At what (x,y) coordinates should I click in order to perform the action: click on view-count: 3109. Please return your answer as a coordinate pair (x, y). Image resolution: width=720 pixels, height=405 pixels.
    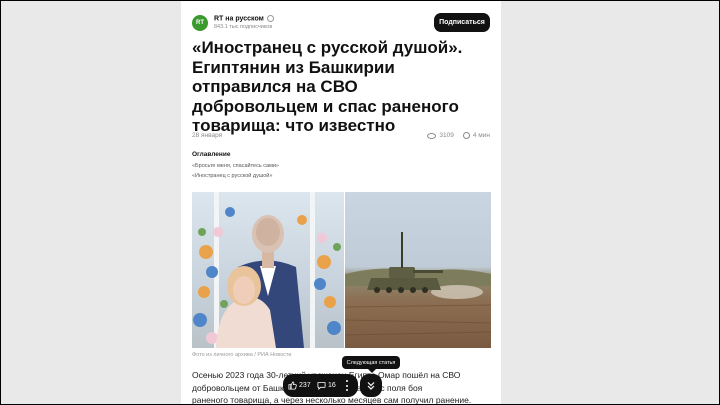
    Looking at the image, I should click on (446, 135).